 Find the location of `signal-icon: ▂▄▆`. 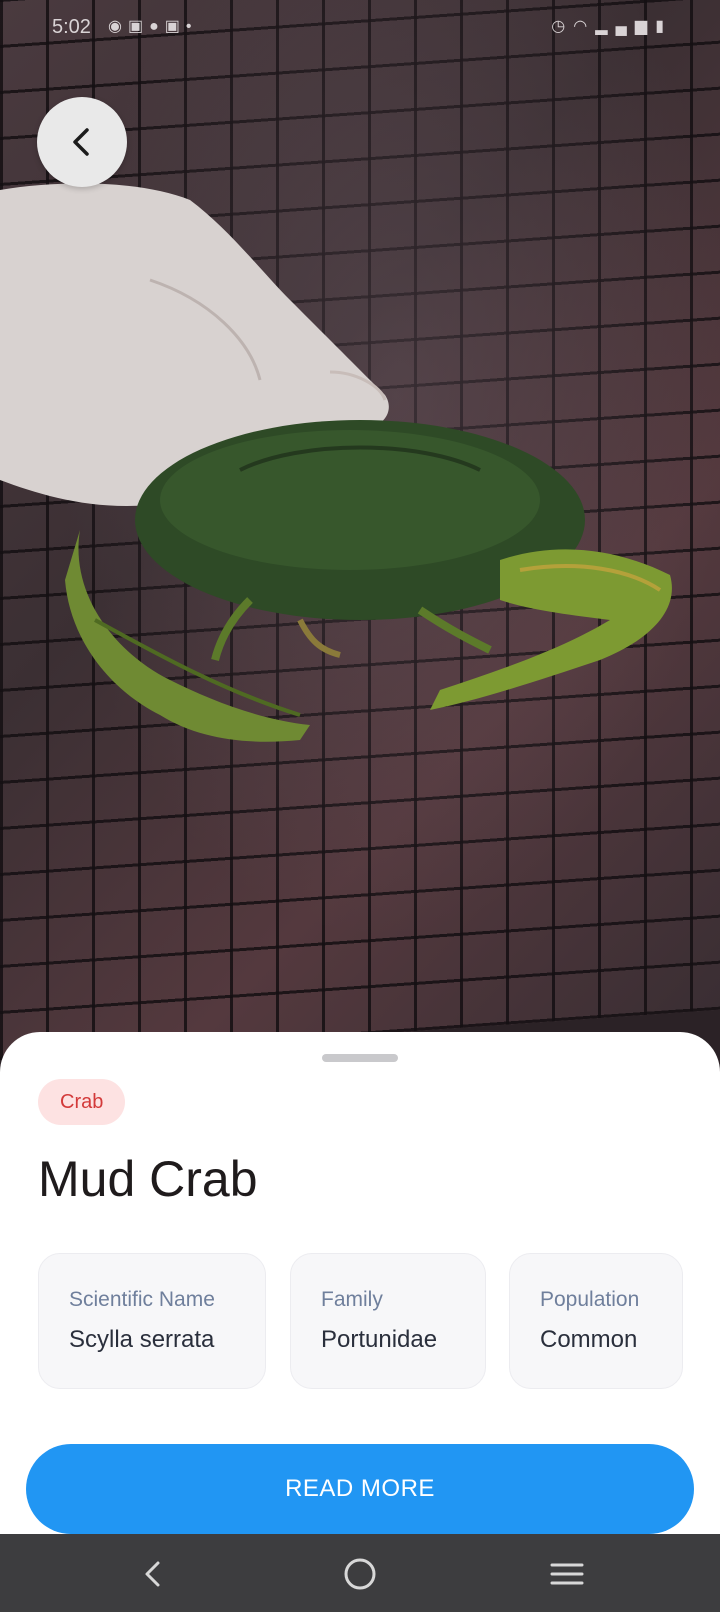

signal-icon: ▂▄▆ is located at coordinates (625, 26).